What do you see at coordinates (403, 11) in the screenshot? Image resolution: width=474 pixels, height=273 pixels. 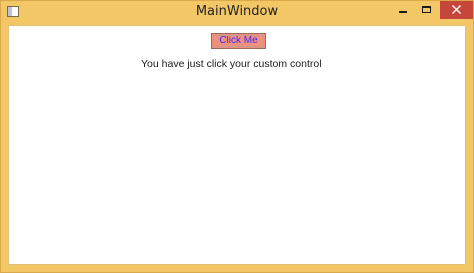 I see `minimize-button` at bounding box center [403, 11].